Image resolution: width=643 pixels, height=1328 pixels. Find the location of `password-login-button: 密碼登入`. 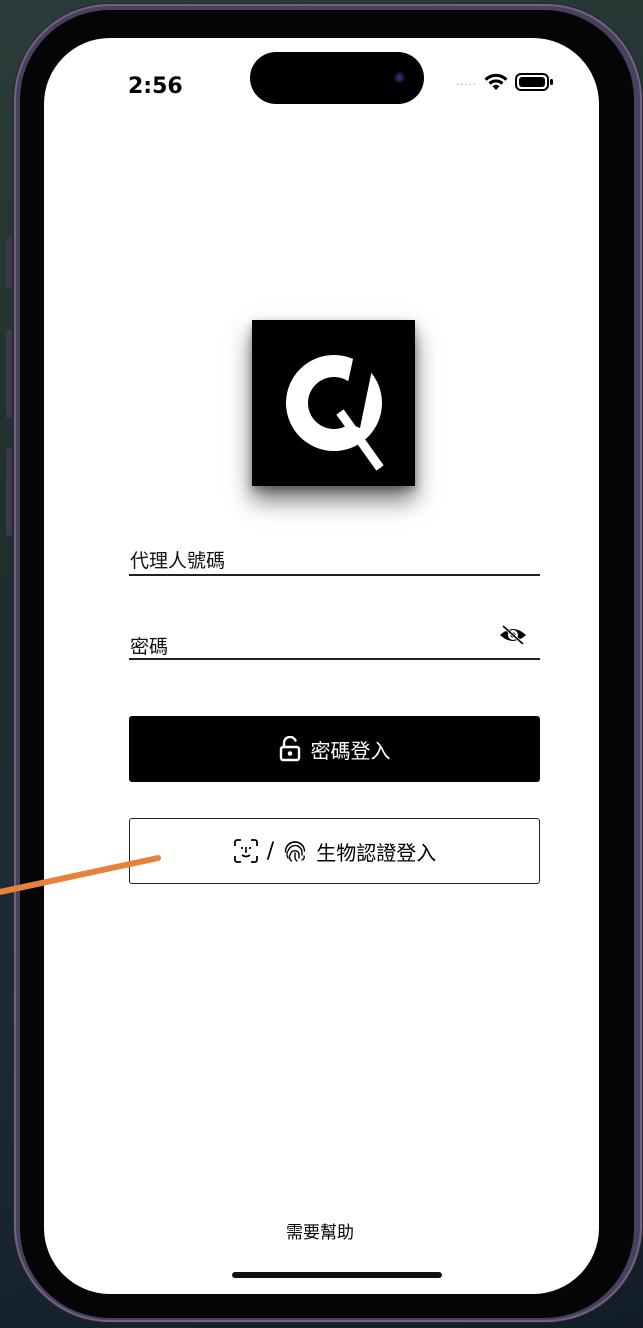

password-login-button: 密碼登入 is located at coordinates (334, 749).